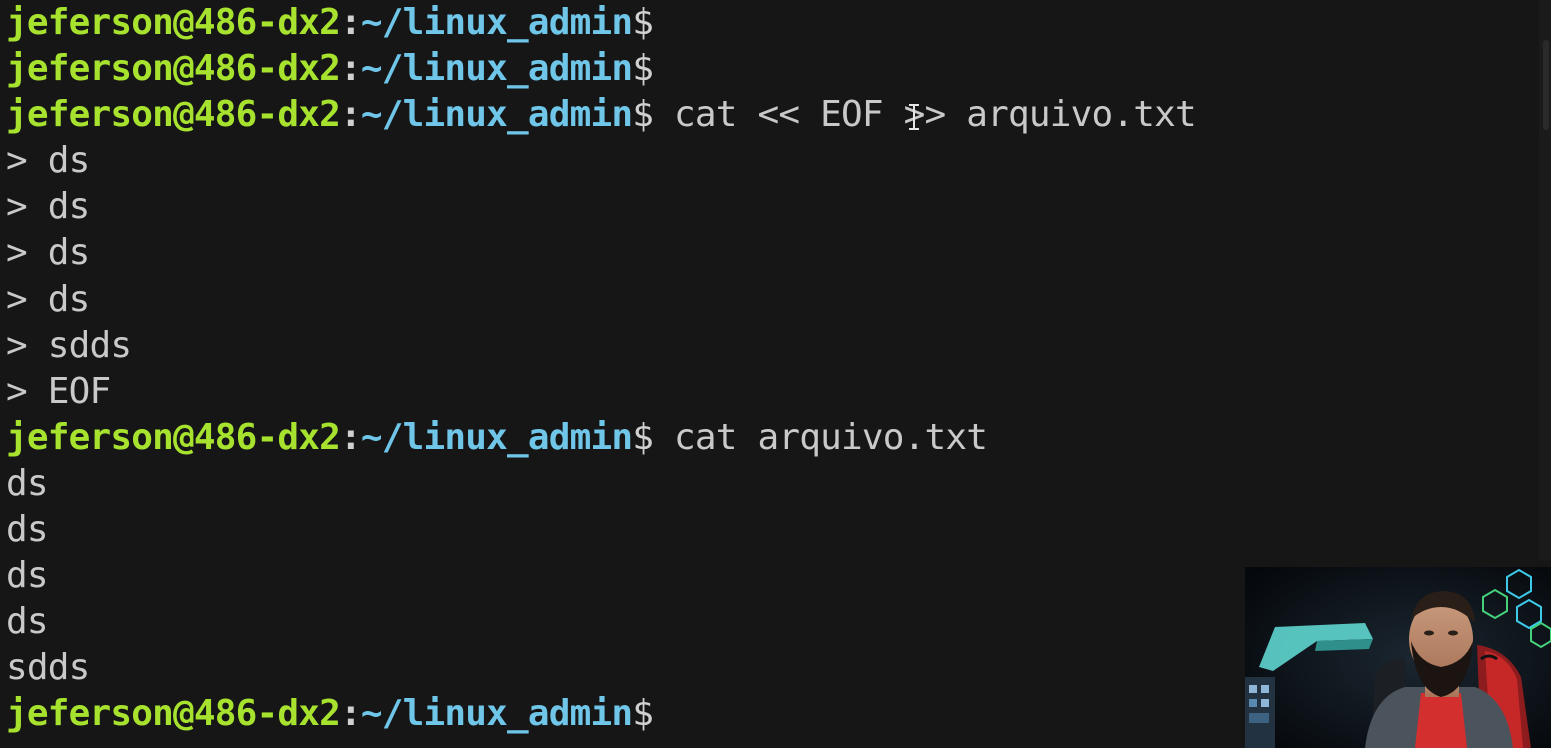 This screenshot has height=748, width=1551. I want to click on scrollbar, so click(1545, 280).